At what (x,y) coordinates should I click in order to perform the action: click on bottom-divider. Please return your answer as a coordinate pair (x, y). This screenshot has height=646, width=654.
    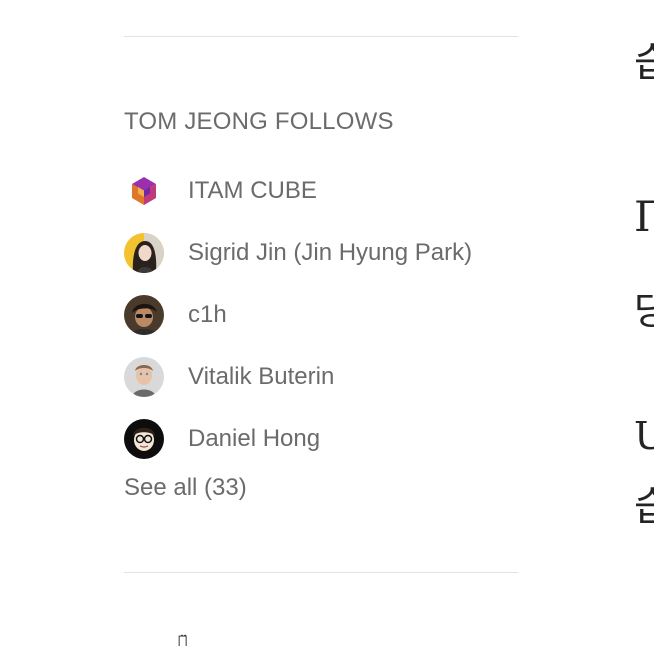
    Looking at the image, I should click on (321, 572).